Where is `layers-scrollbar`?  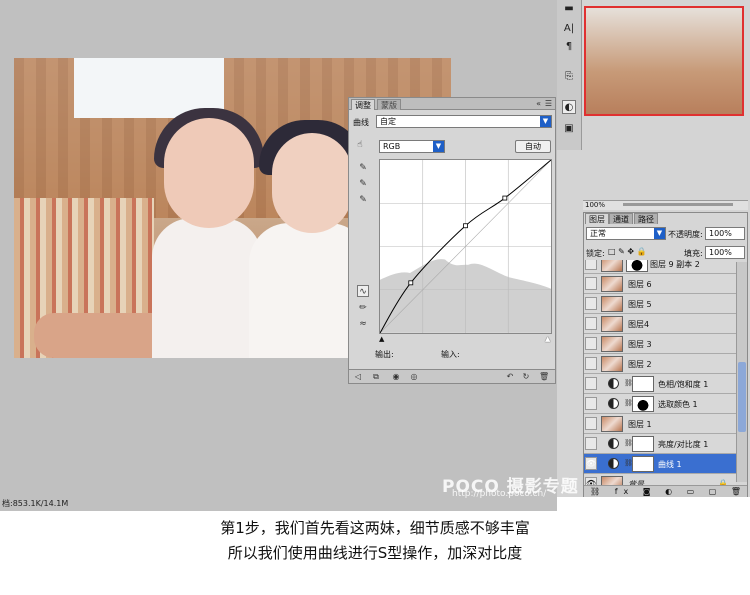 layers-scrollbar is located at coordinates (741, 372).